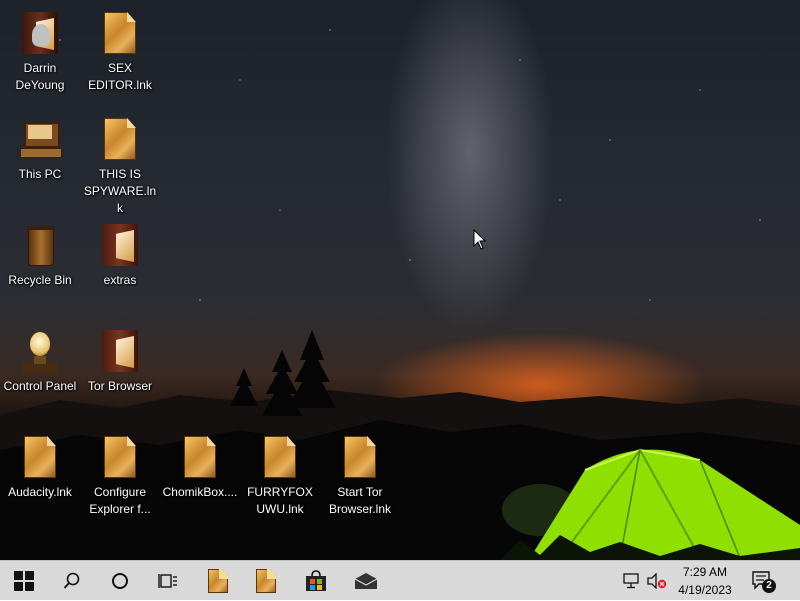  I want to click on task-view-icon, so click(167, 581).